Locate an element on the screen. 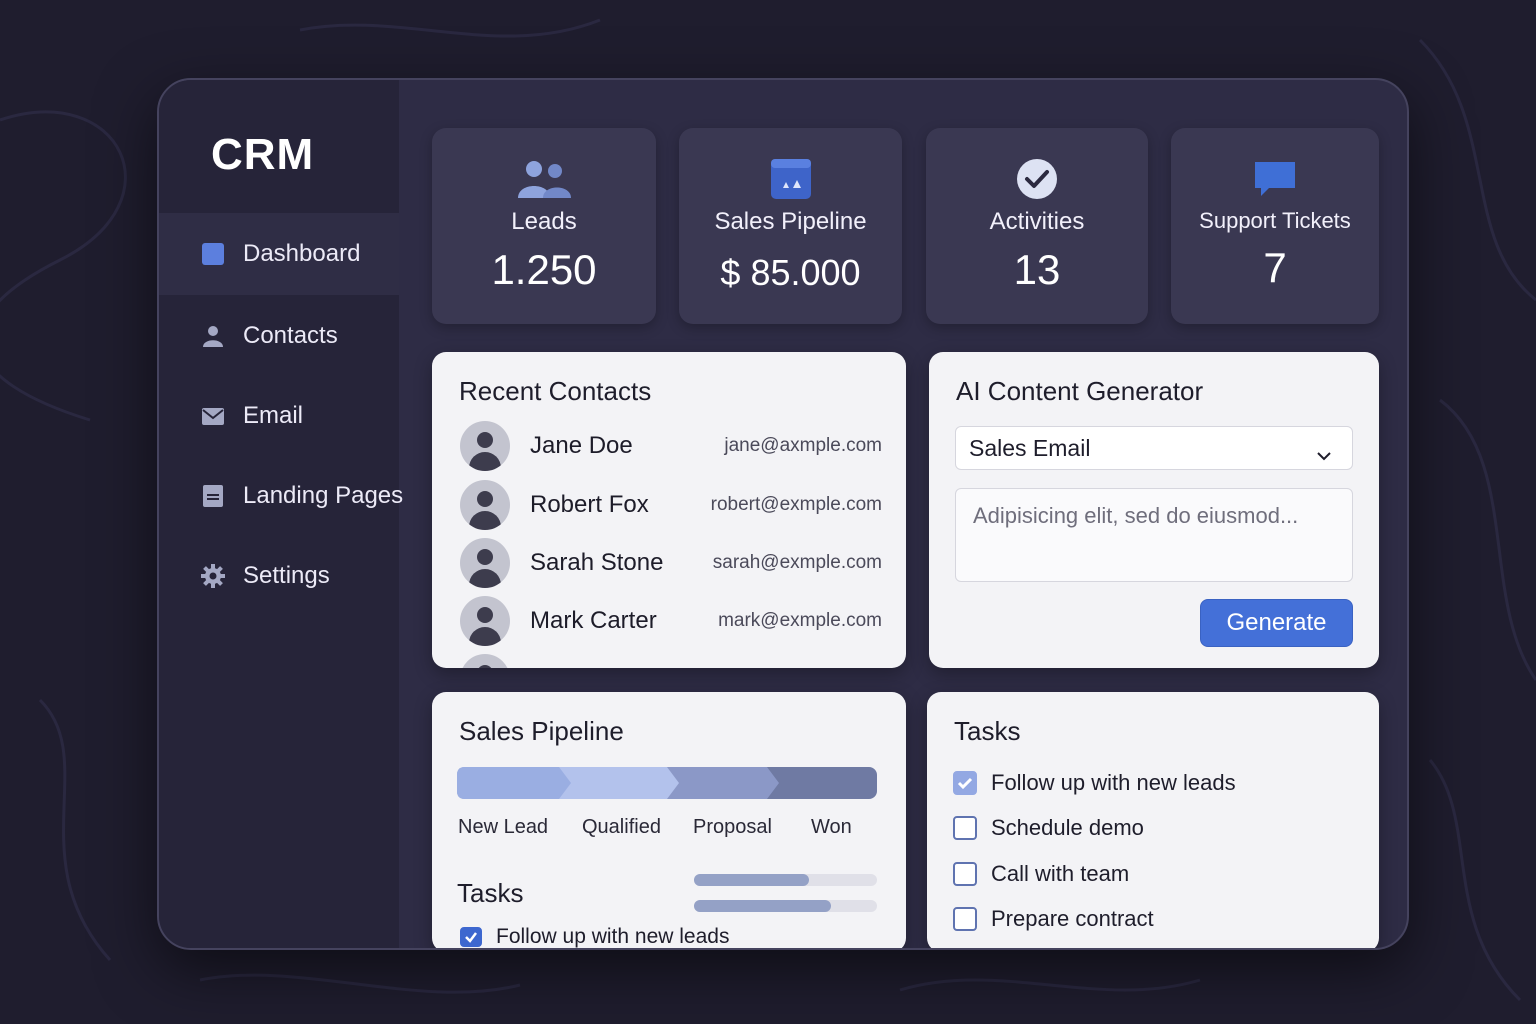 Image resolution: width=1536 pixels, height=1024 pixels. users-icon is located at coordinates (544, 179).